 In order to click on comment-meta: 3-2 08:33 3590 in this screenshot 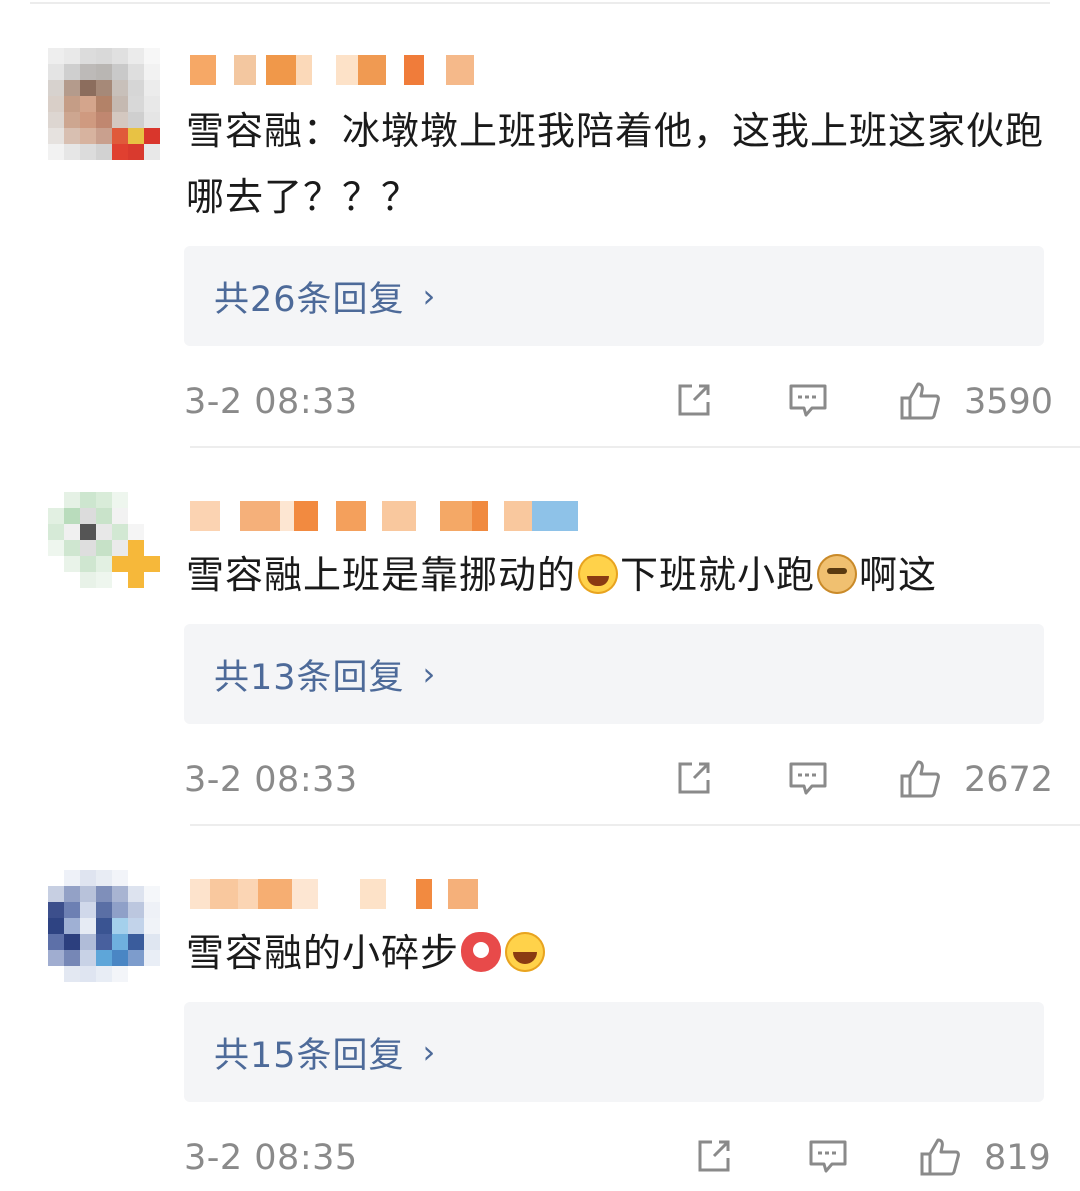, I will do `click(618, 403)`.